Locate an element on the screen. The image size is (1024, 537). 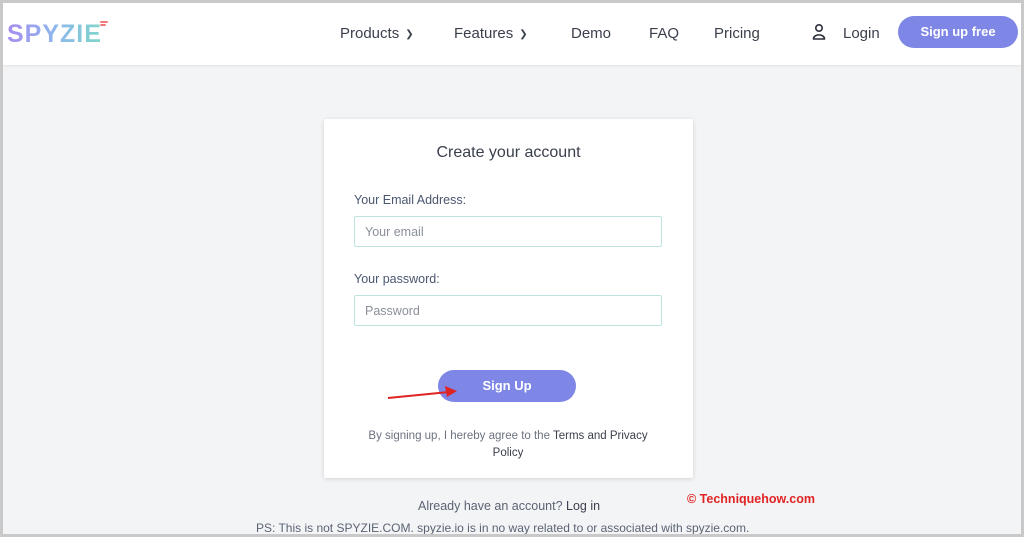
form-title: Create your account is located at coordinates (508, 152).